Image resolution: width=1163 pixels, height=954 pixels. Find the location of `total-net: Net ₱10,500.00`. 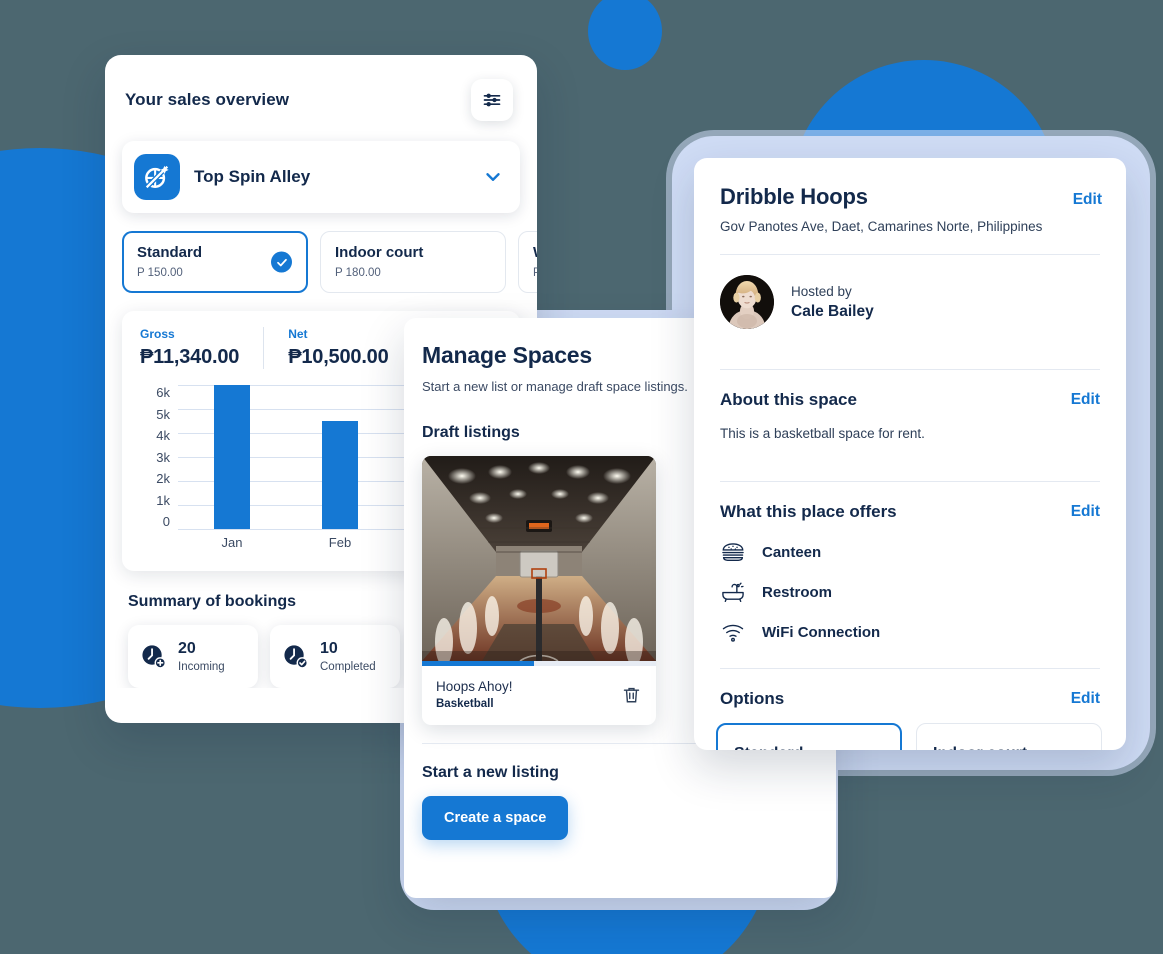

total-net: Net ₱10,500.00 is located at coordinates (337, 348).